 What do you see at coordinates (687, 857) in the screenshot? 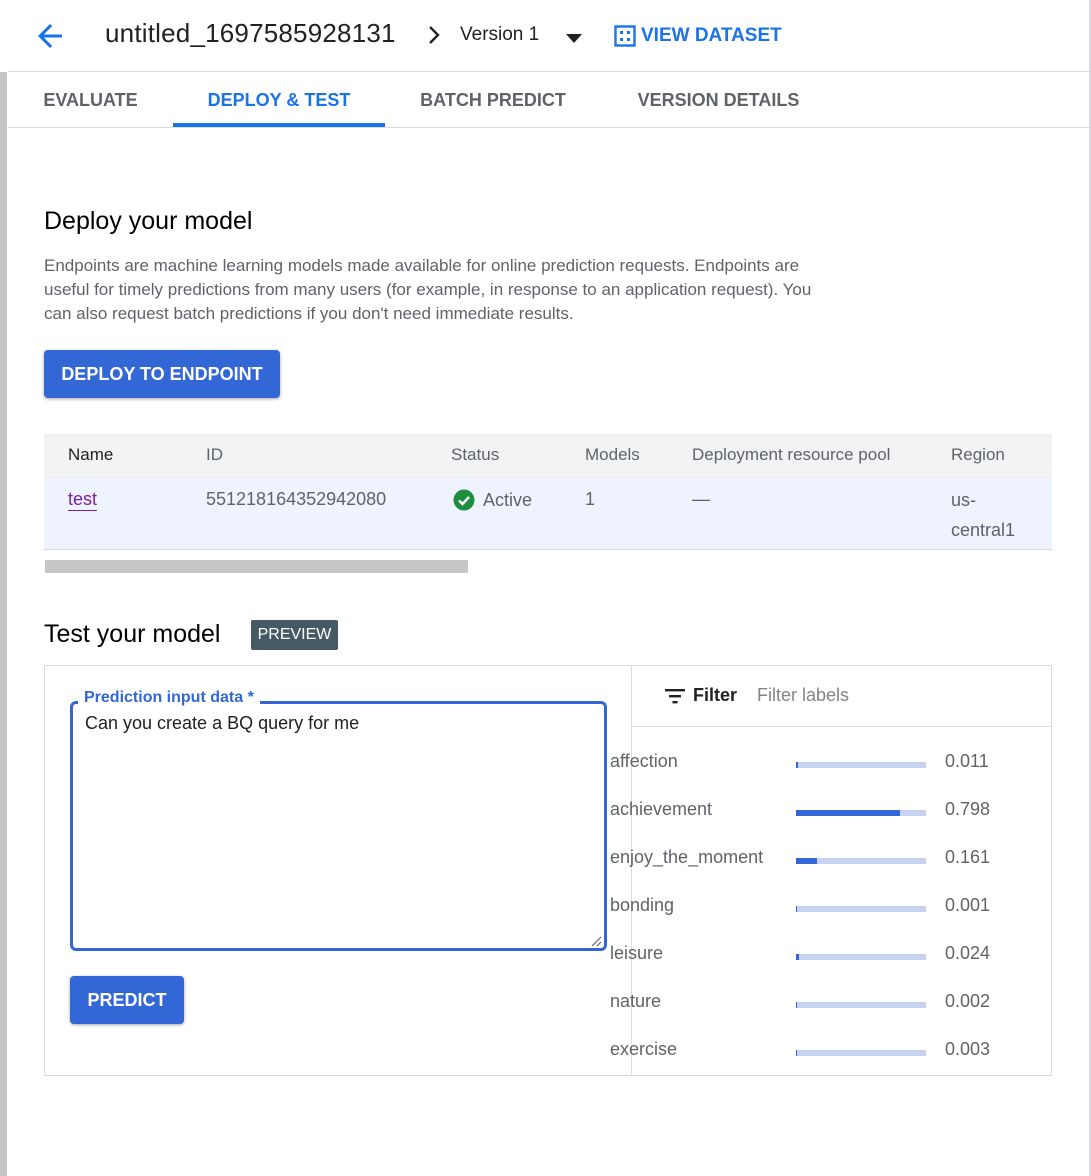
I see `label-name: enjoy_the_moment` at bounding box center [687, 857].